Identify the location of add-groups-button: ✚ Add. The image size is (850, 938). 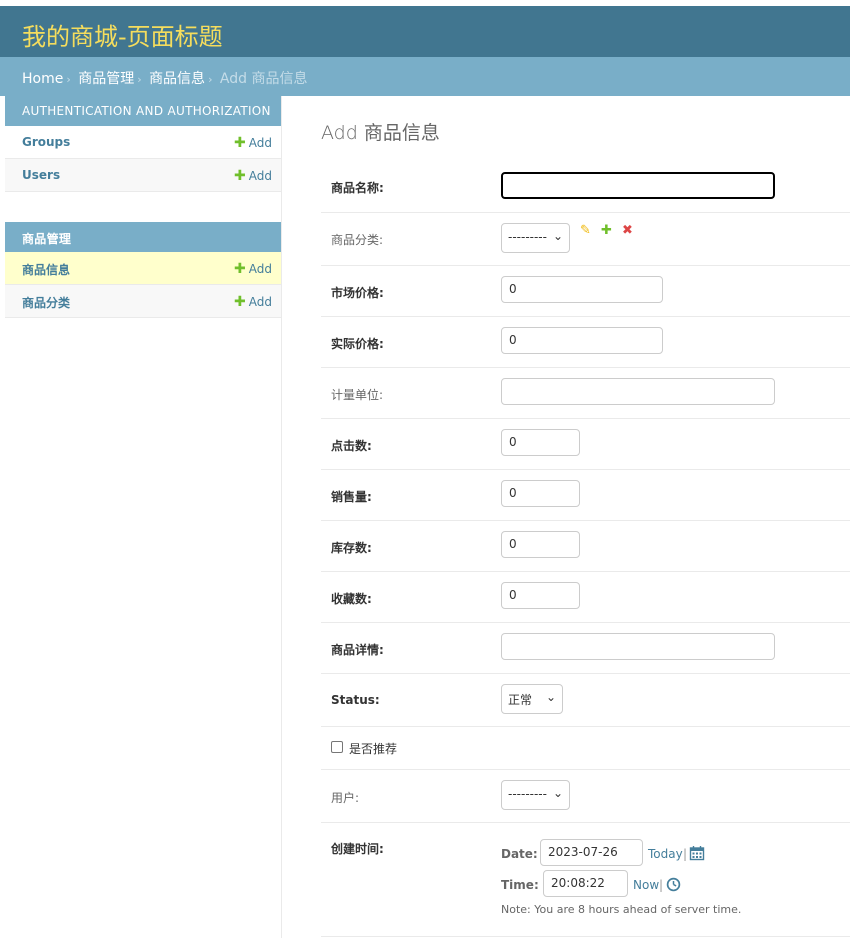
(253, 143).